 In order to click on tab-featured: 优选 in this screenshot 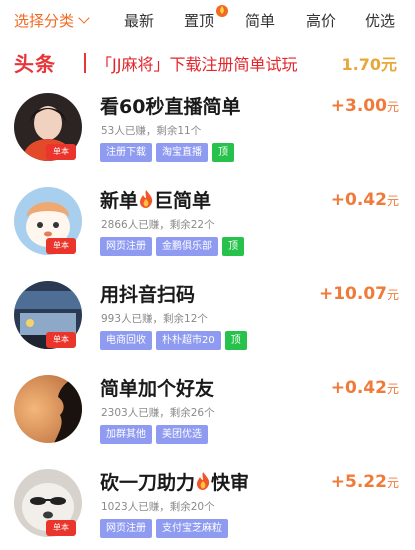, I will do `click(380, 20)`.